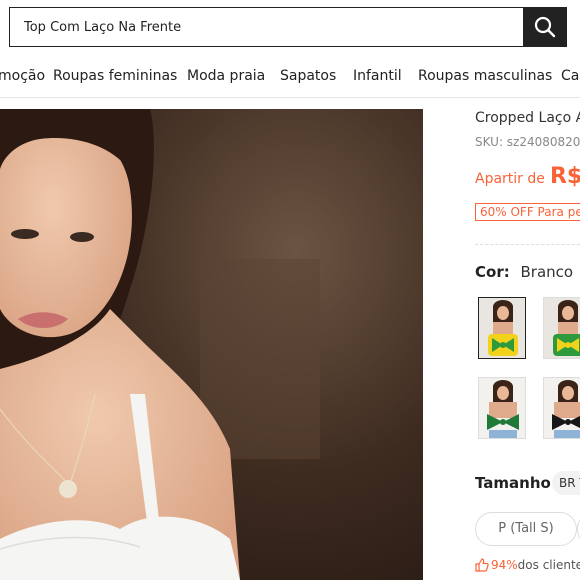 The width and height of the screenshot is (580, 580). I want to click on fit-text: dos cliente, so click(548, 565).